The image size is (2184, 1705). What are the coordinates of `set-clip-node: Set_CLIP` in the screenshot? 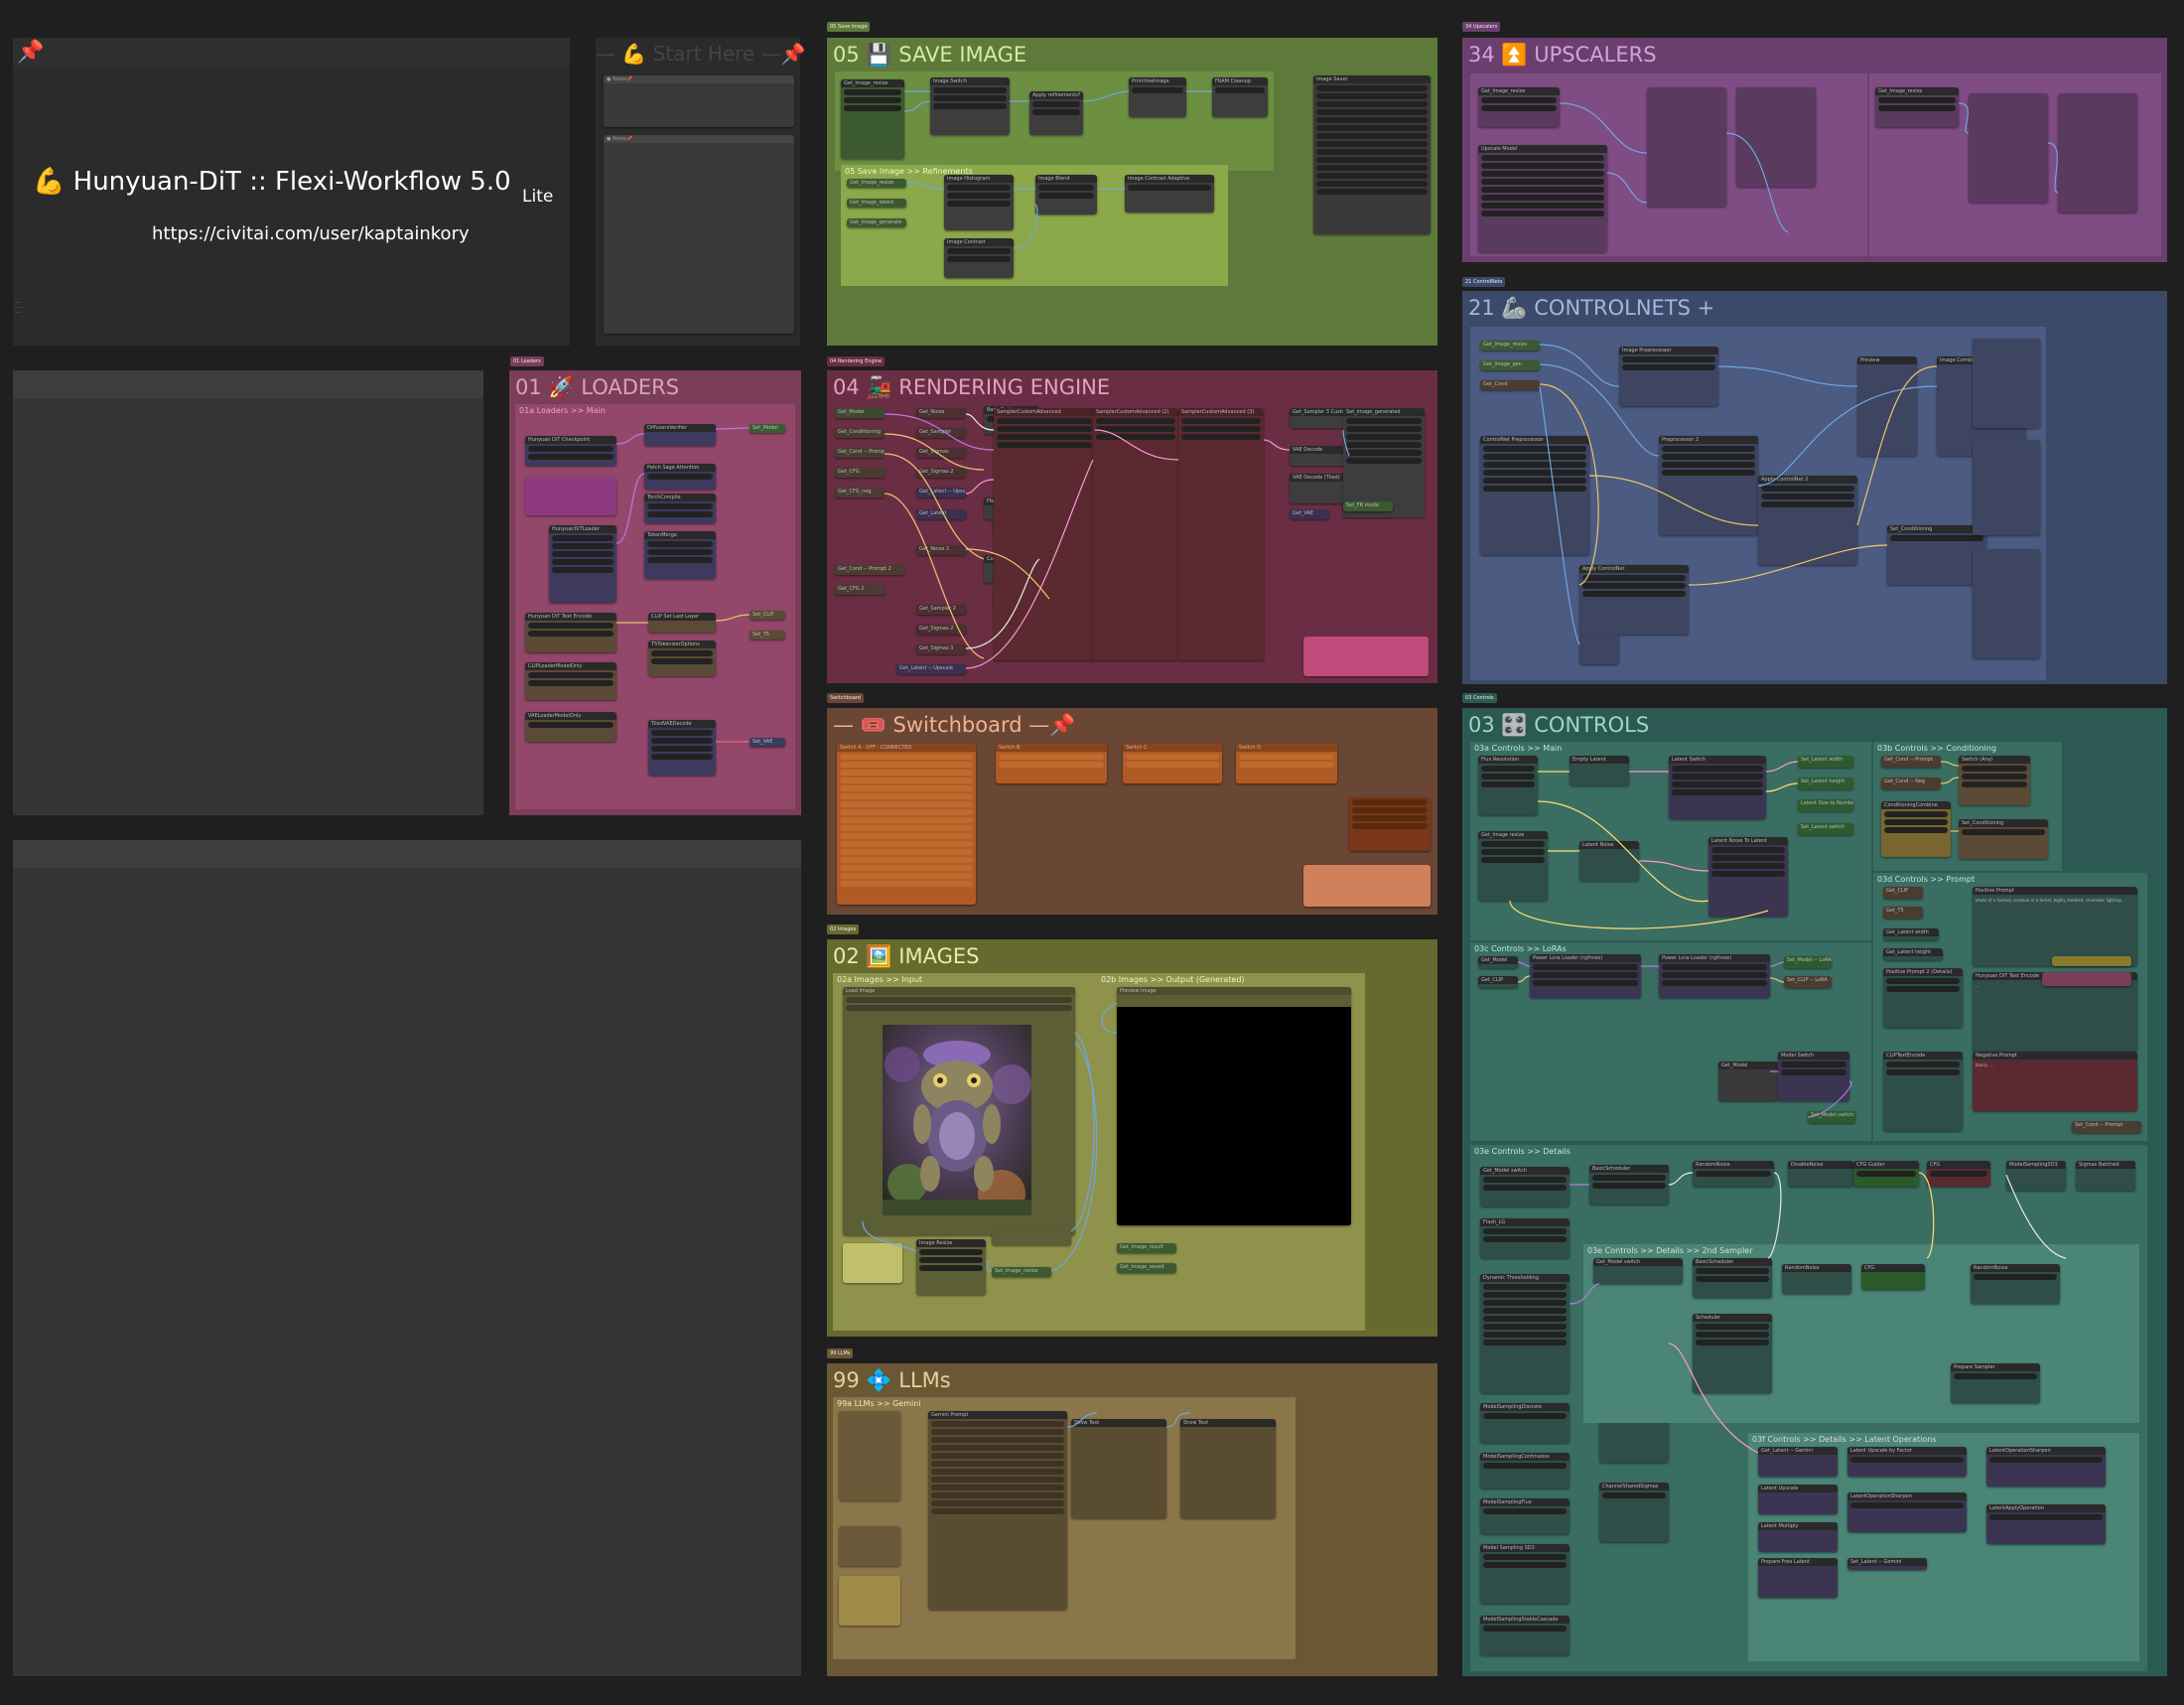 It's located at (767, 615).